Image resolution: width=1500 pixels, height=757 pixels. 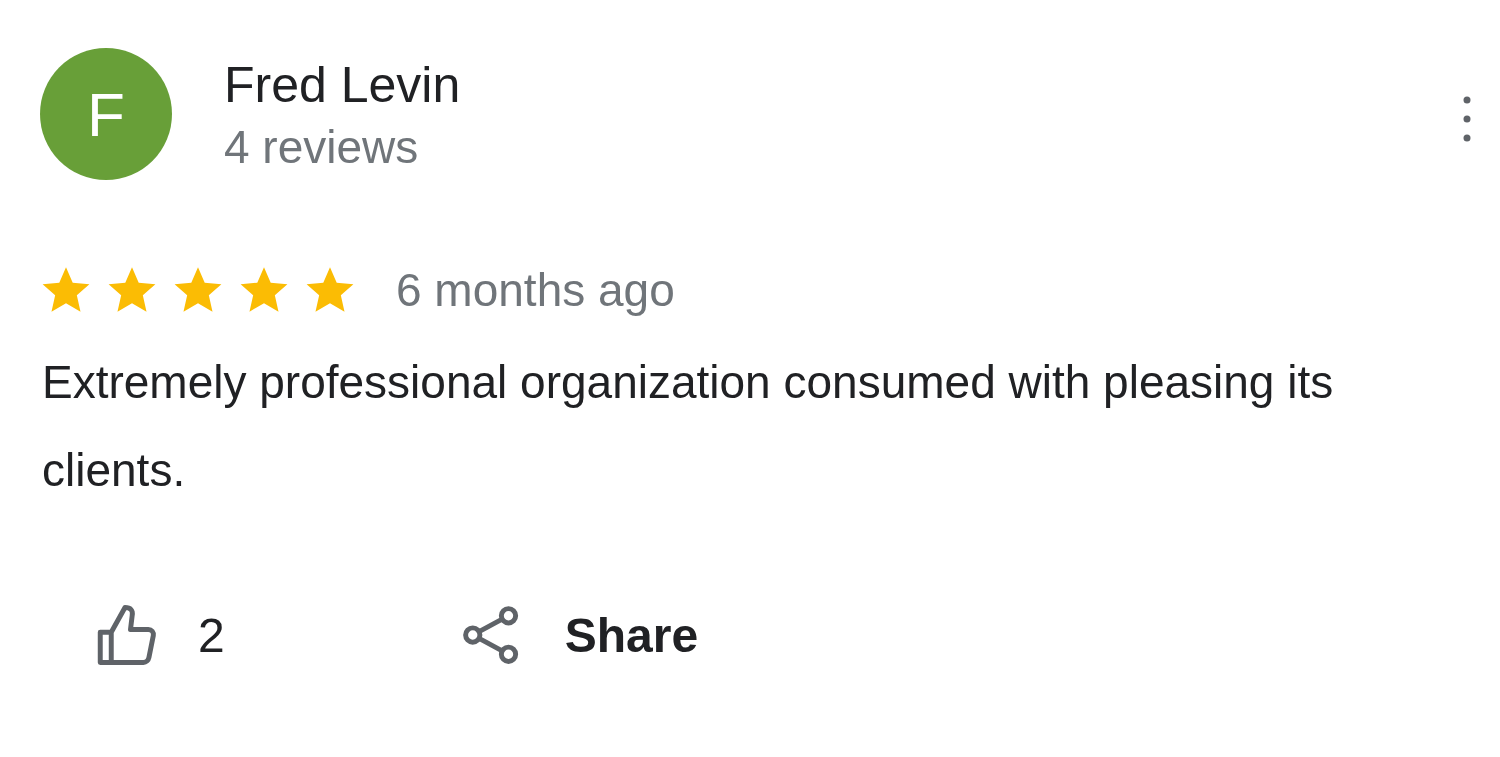 I want to click on more-icon, so click(x=1467, y=119).